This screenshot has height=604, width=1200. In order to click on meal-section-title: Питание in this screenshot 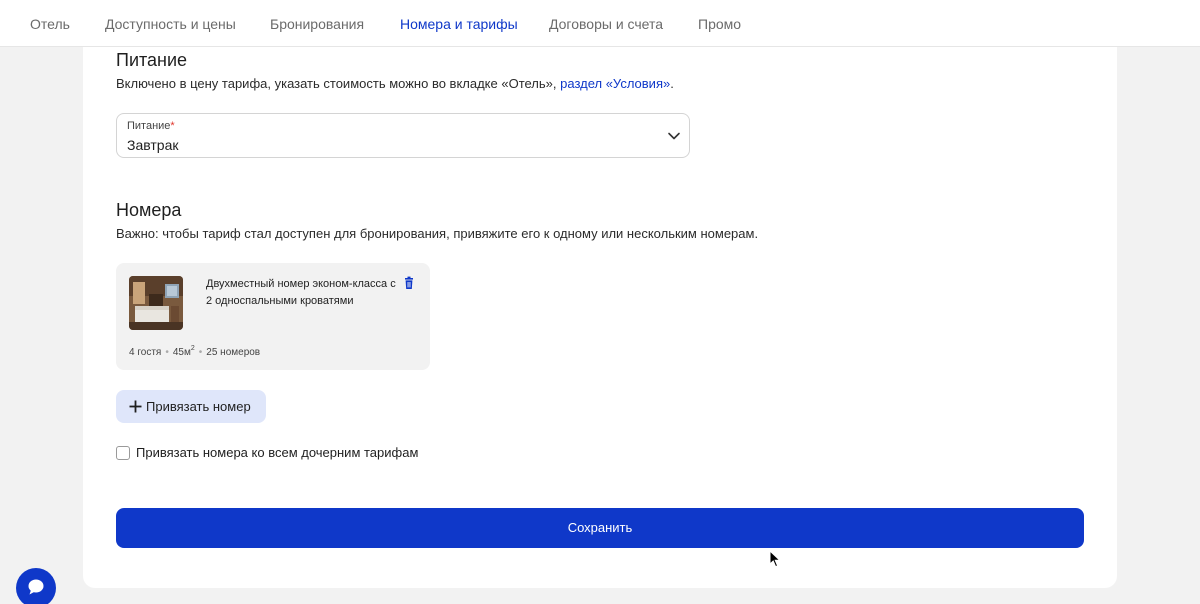, I will do `click(152, 60)`.